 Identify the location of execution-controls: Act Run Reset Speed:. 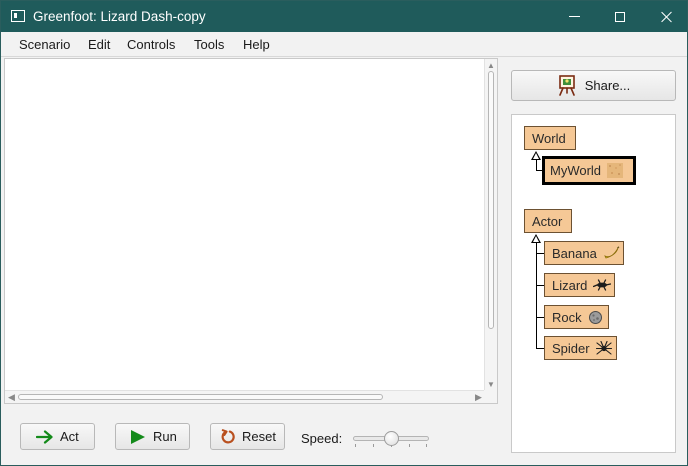
(251, 434).